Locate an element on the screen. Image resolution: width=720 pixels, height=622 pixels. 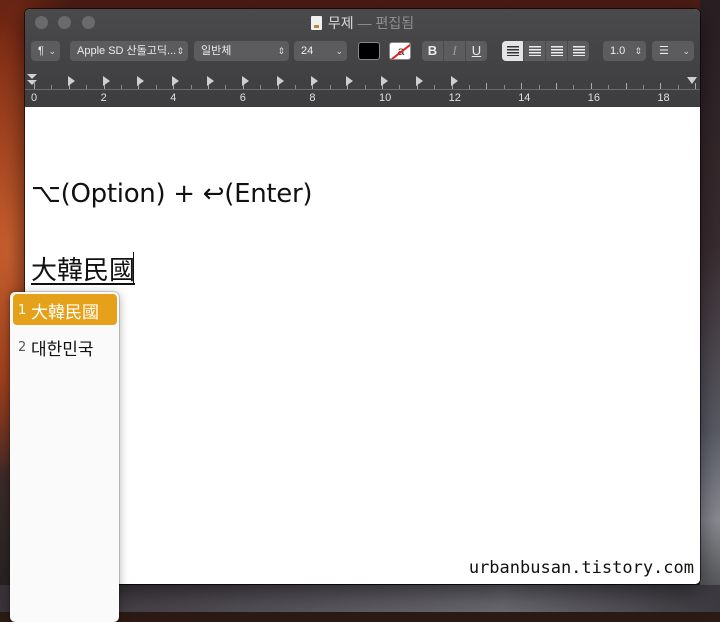
ruler: 0 2 4 6 8 10 12 14 16 18 is located at coordinates (362, 89).